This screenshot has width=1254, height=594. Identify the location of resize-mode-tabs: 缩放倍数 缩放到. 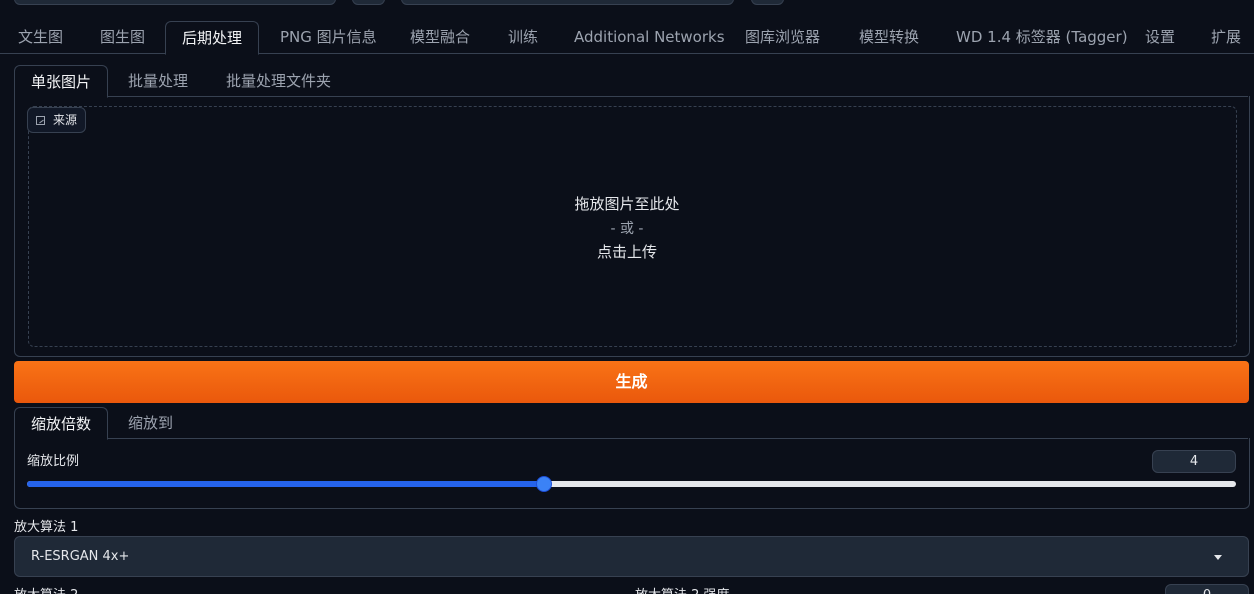
(631, 423).